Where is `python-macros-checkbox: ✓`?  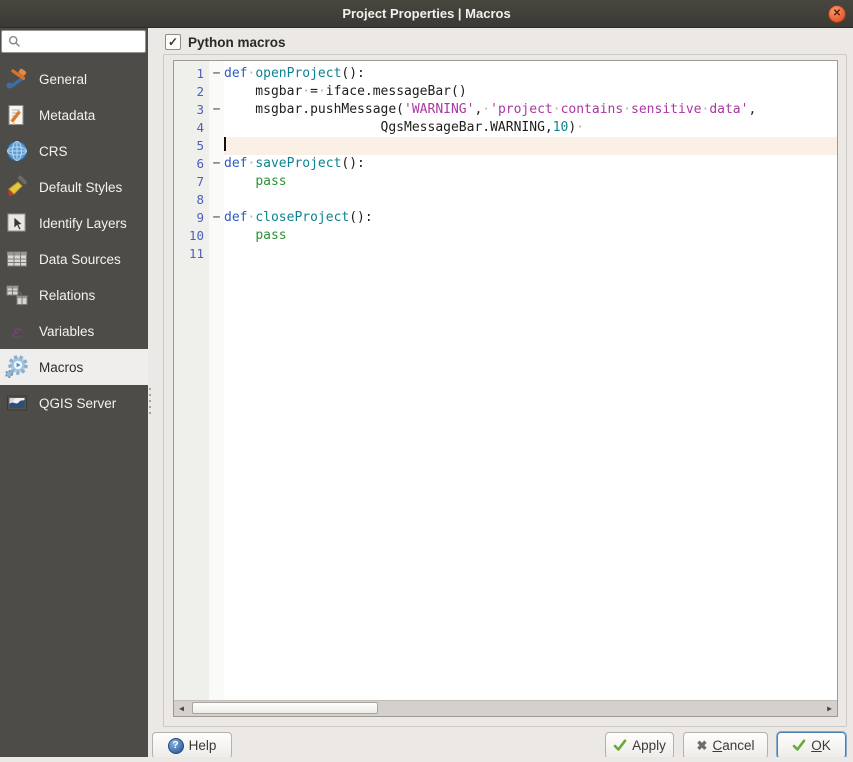 python-macros-checkbox: ✓ is located at coordinates (173, 42).